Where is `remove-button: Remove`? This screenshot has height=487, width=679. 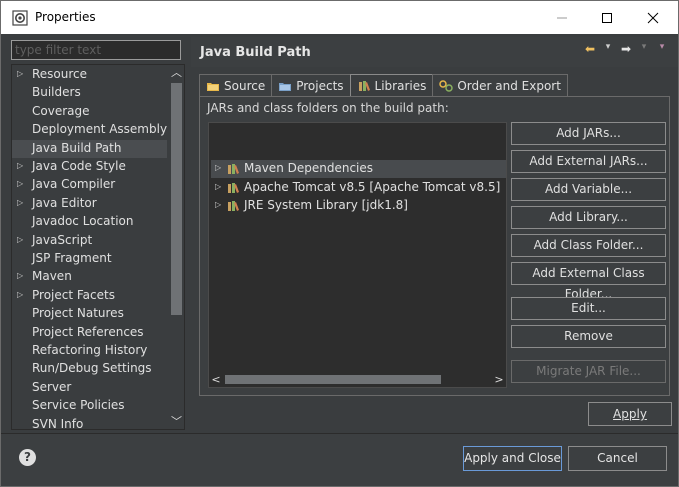 remove-button: Remove is located at coordinates (588, 336).